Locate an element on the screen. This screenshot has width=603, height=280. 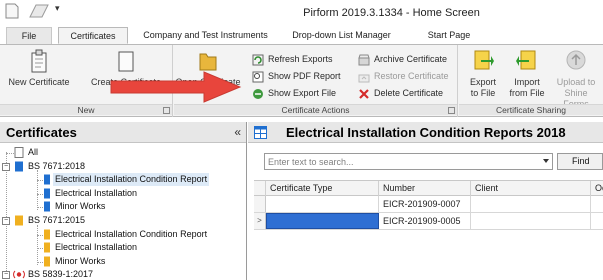
tree-item-label: Minor Works is located at coordinates (80, 260).